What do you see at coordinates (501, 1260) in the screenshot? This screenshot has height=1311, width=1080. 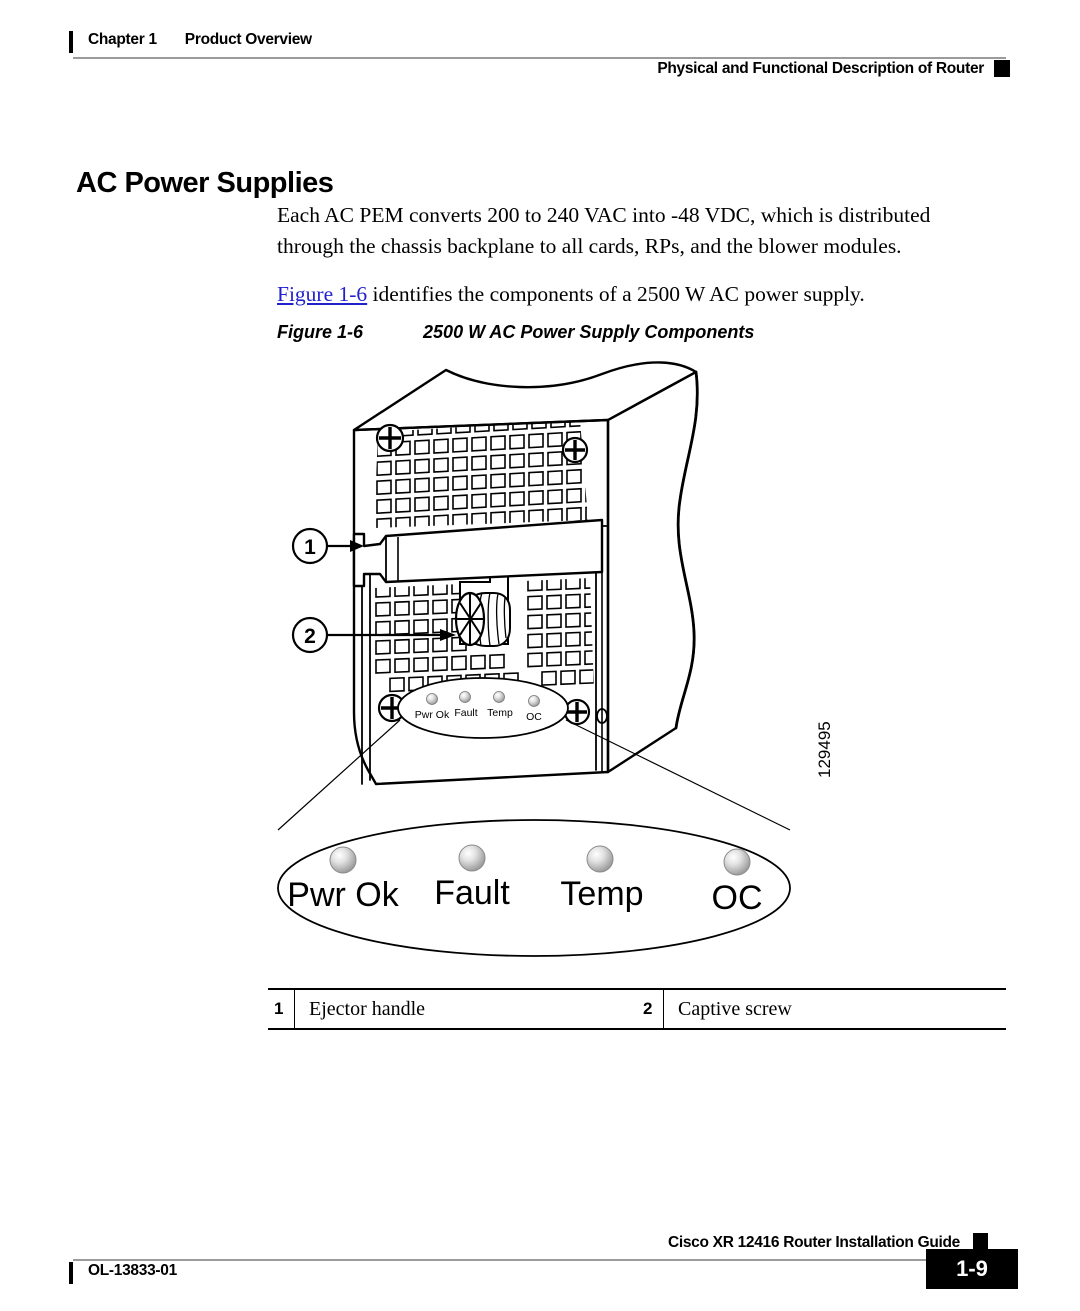 I see `footer-rule` at bounding box center [501, 1260].